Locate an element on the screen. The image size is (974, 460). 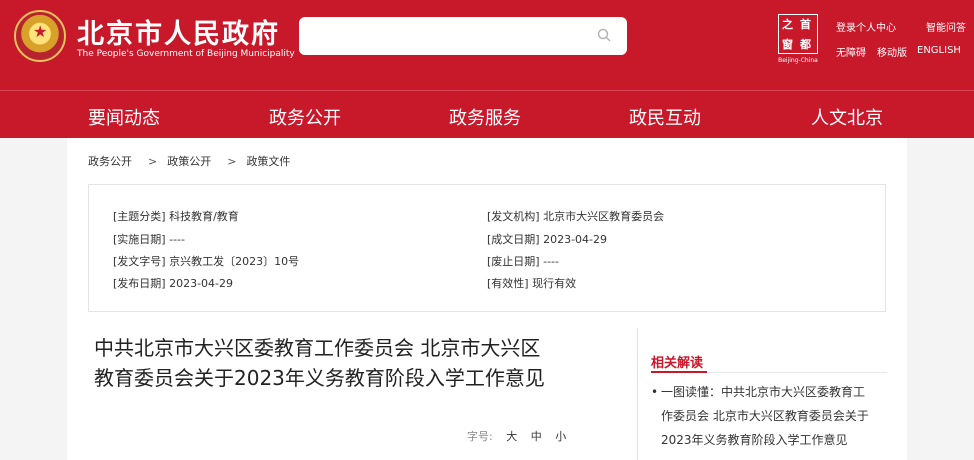
font-size-label: 字号: is located at coordinates (480, 436).